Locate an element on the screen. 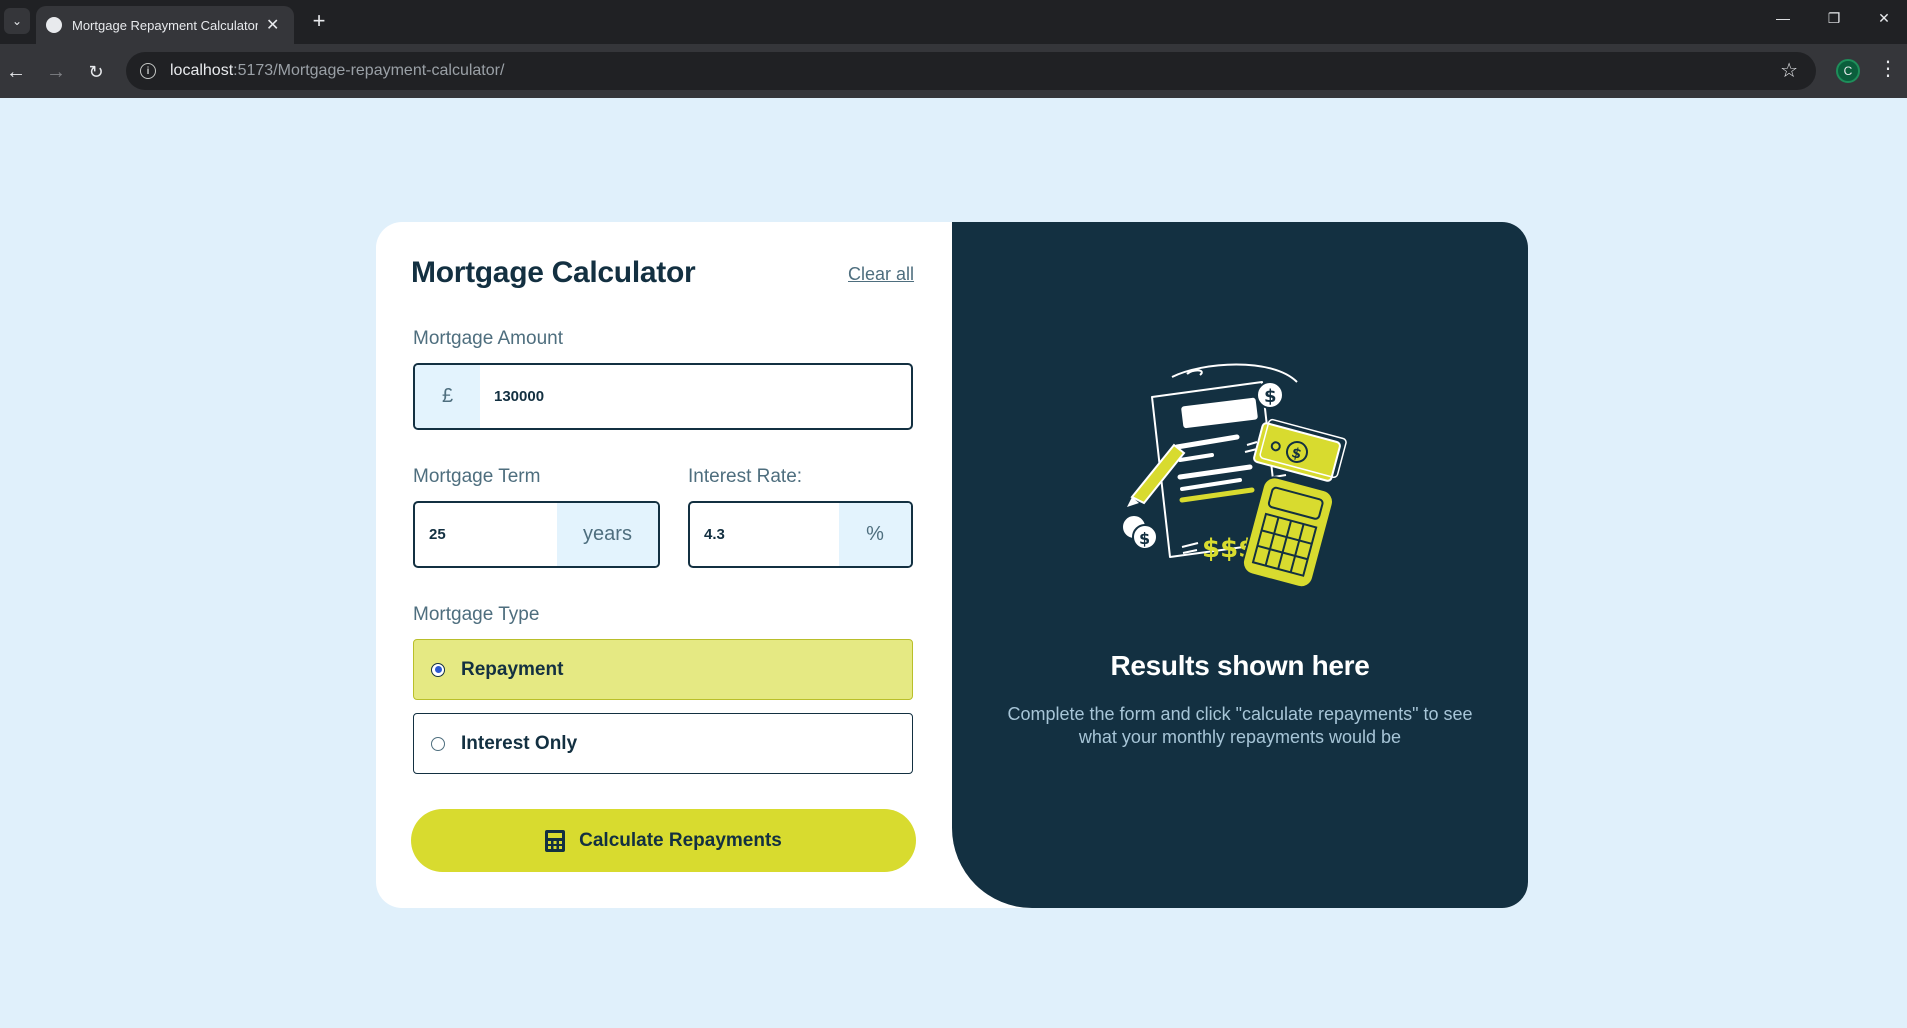 The image size is (1907, 1028). site-info-icon: i is located at coordinates (148, 71).